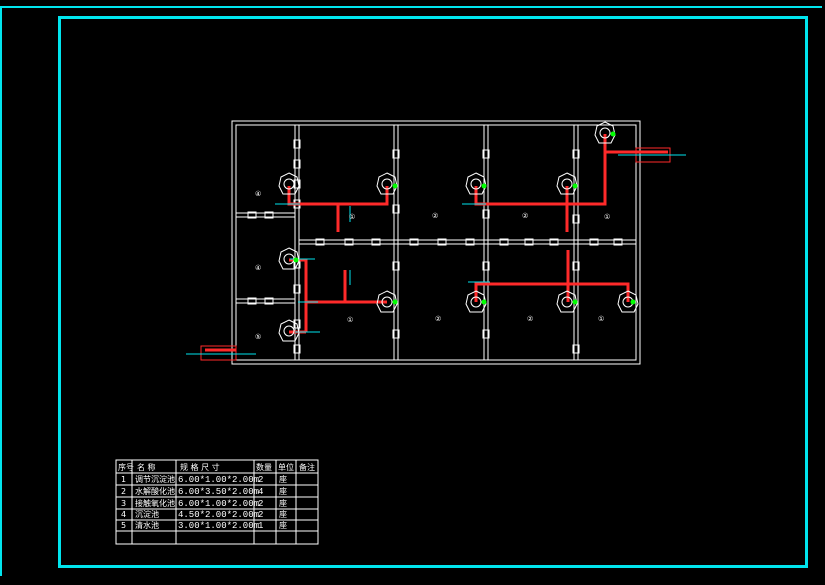 This screenshot has height=585, width=825. What do you see at coordinates (123, 503) in the screenshot?
I see `table-cell: 3` at bounding box center [123, 503].